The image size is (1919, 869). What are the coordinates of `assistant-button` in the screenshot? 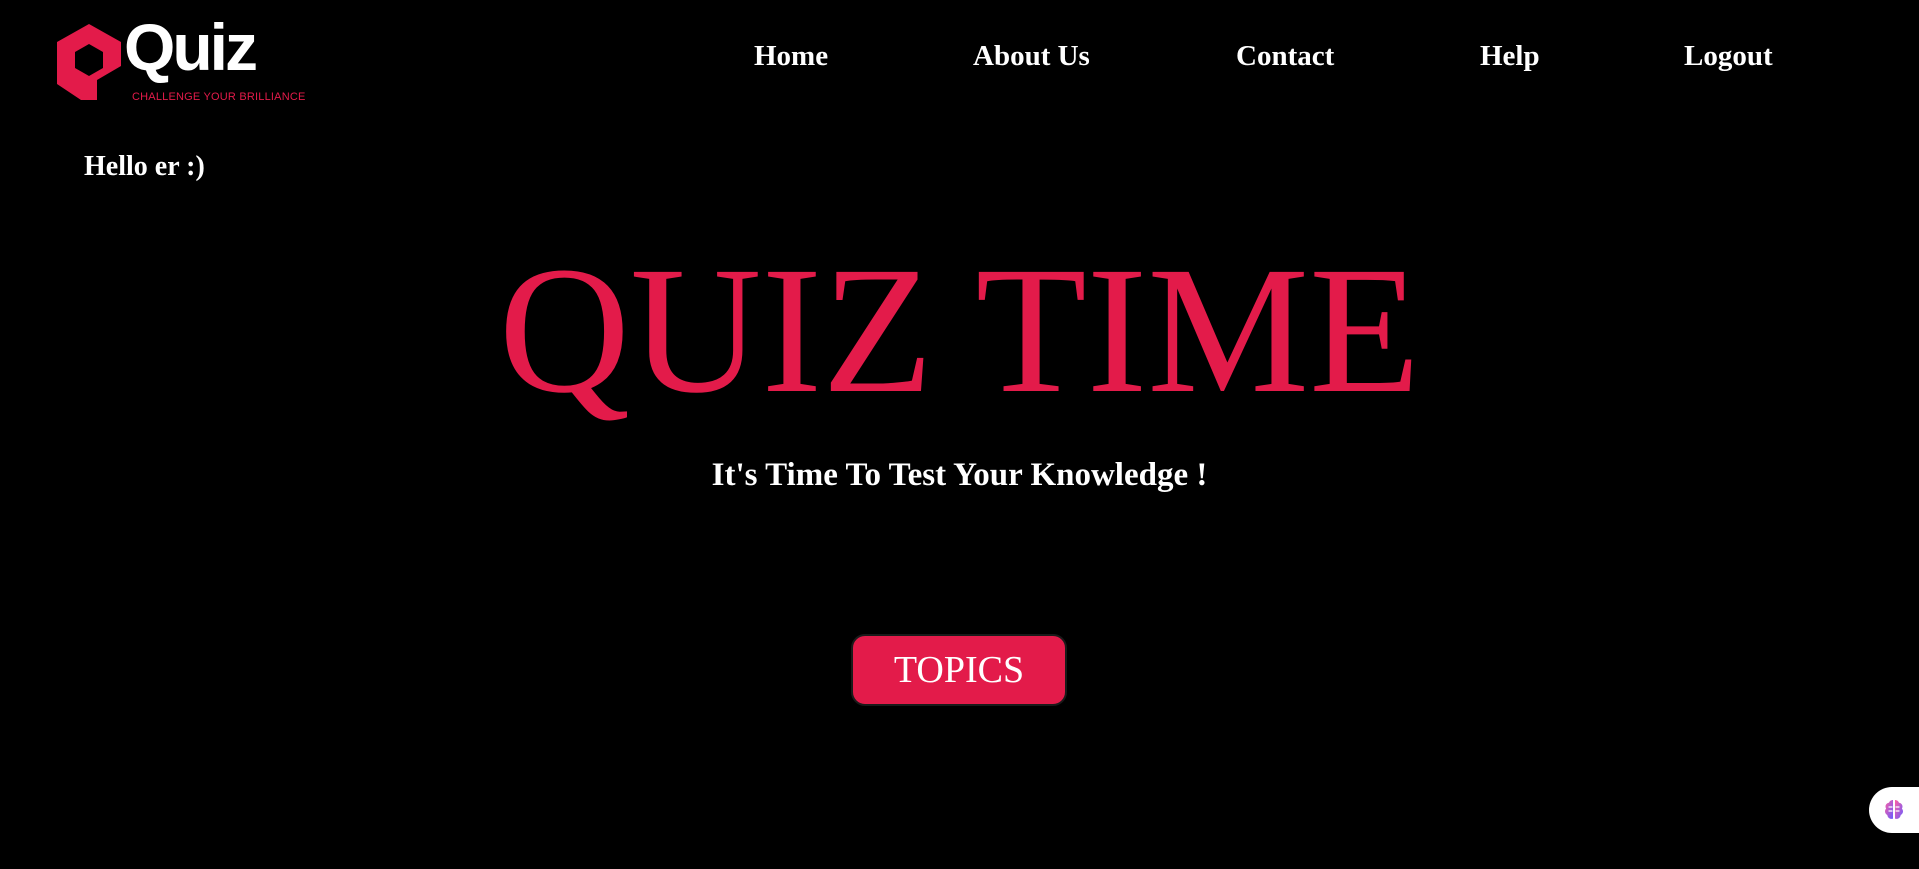 It's located at (1894, 810).